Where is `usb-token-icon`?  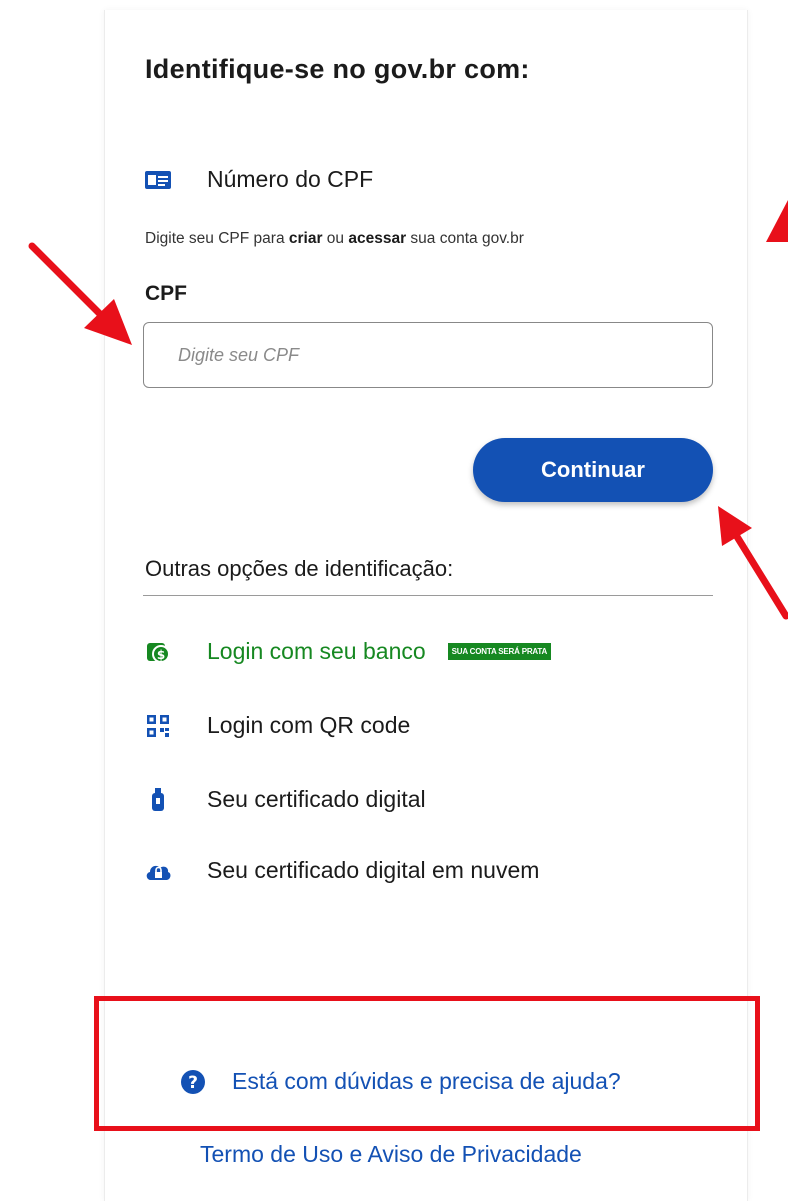 usb-token-icon is located at coordinates (158, 800).